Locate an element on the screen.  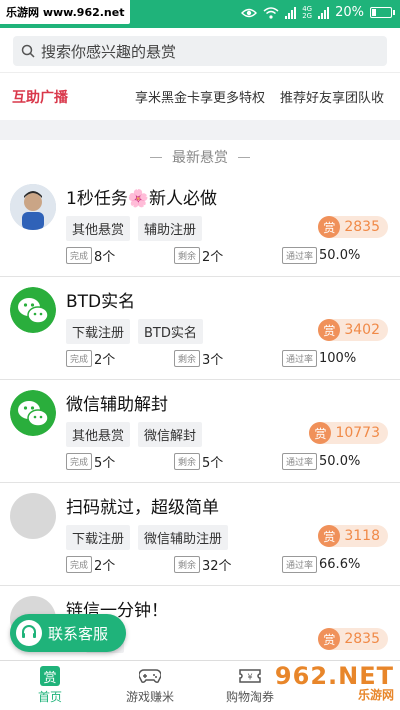
search-bar: 搜索你感兴趣的悬赏 is located at coordinates (200, 50).